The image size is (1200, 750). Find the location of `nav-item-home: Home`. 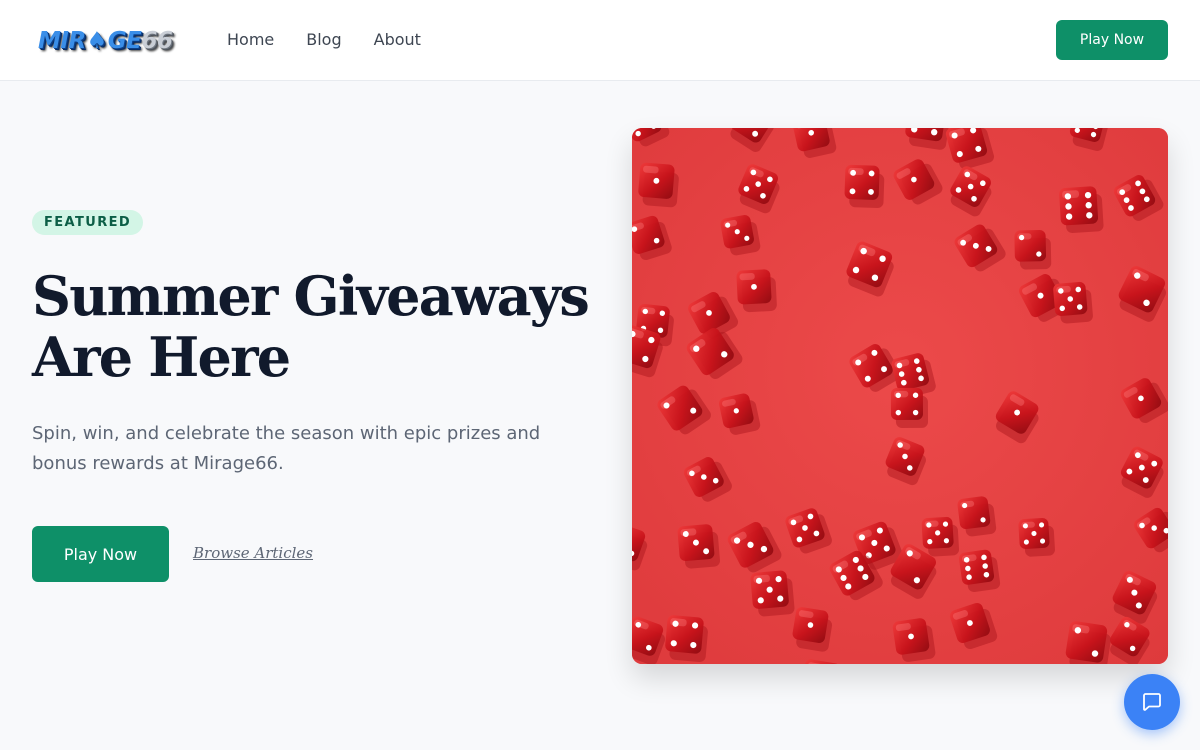

nav-item-home: Home is located at coordinates (250, 40).